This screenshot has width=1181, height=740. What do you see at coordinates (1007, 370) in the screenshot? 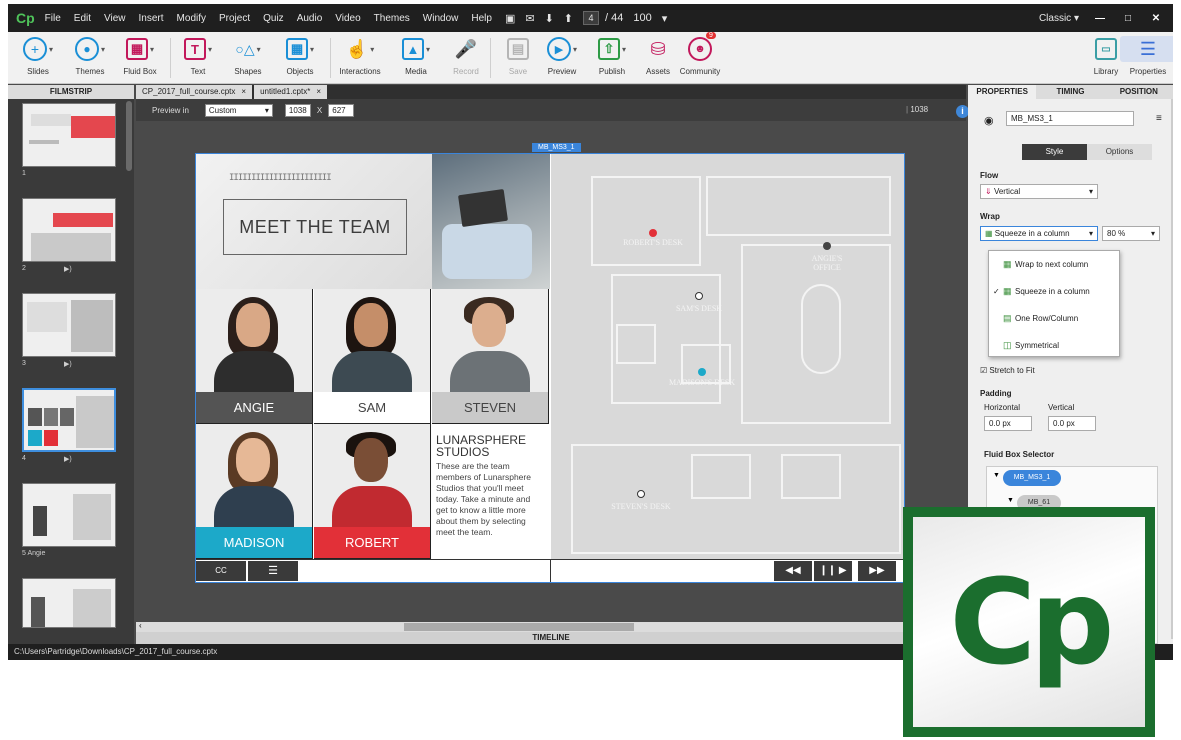
I see `stretch-to-fit-checkbox: ☑ Stretch to Fit` at bounding box center [1007, 370].